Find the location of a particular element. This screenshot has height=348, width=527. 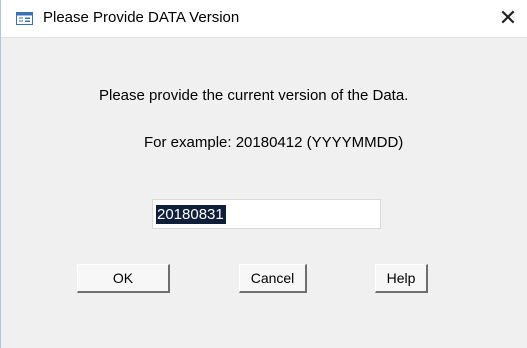

title-bar: Please Provide DATA Version ✕ is located at coordinates (264, 19).